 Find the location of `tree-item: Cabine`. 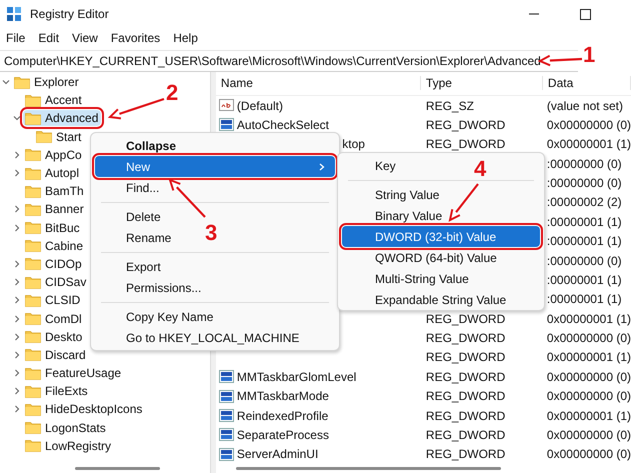

tree-item: Cabine is located at coordinates (54, 246).